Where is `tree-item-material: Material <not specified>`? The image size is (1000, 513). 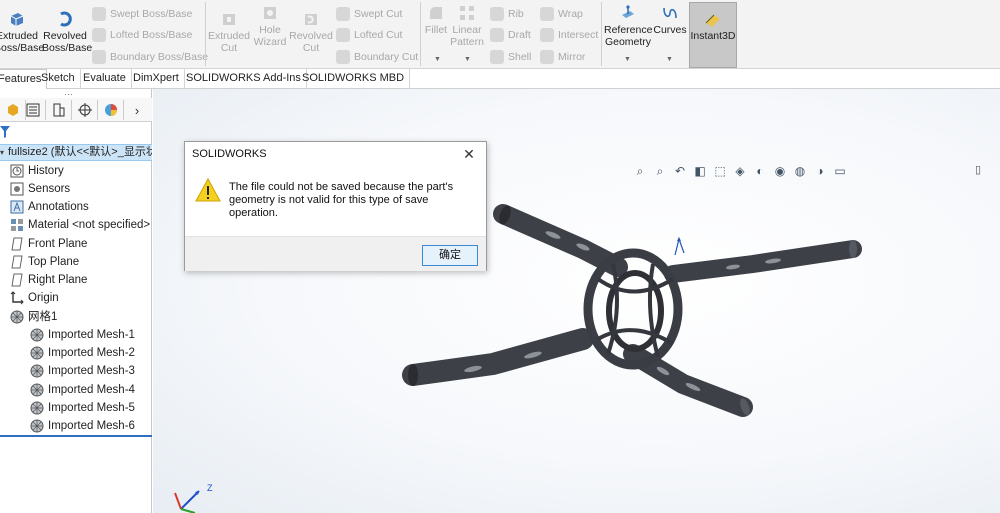 tree-item-material: Material <not specified> is located at coordinates (80, 225).